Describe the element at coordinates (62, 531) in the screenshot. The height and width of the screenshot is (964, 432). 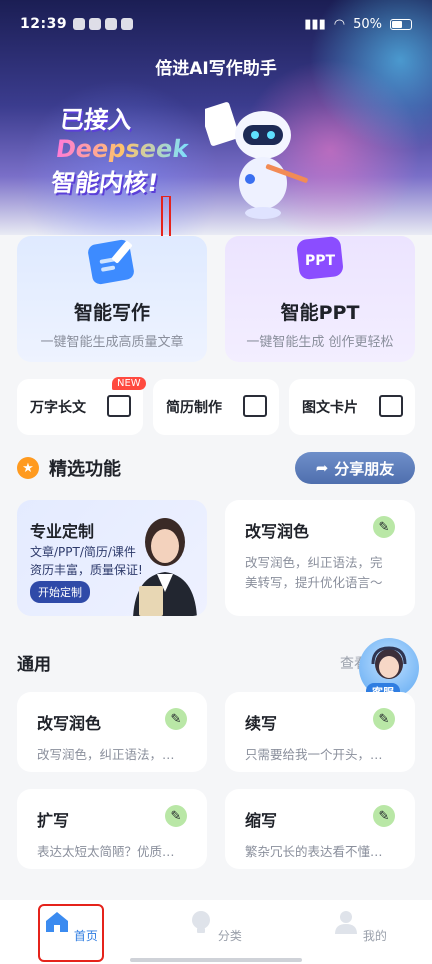
I see `promo-title: 专业定制` at that location.